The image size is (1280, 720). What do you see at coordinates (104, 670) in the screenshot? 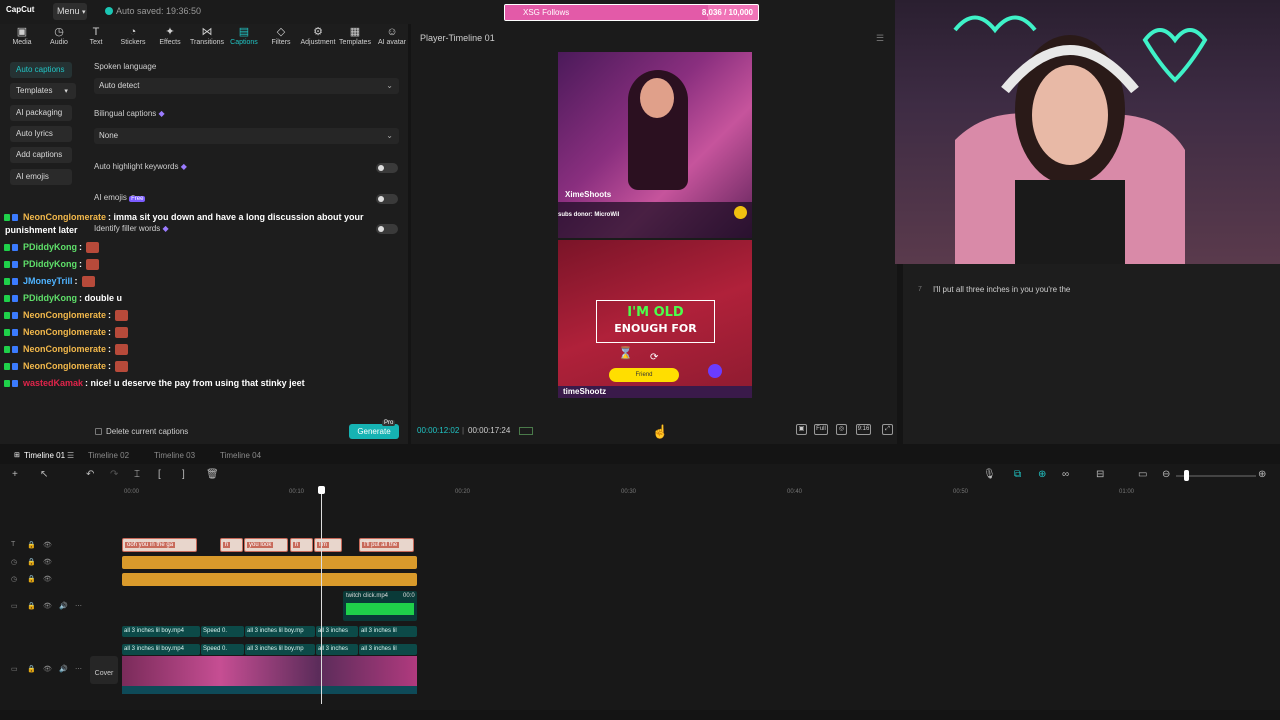
I see `cover-button: Cover` at bounding box center [104, 670].